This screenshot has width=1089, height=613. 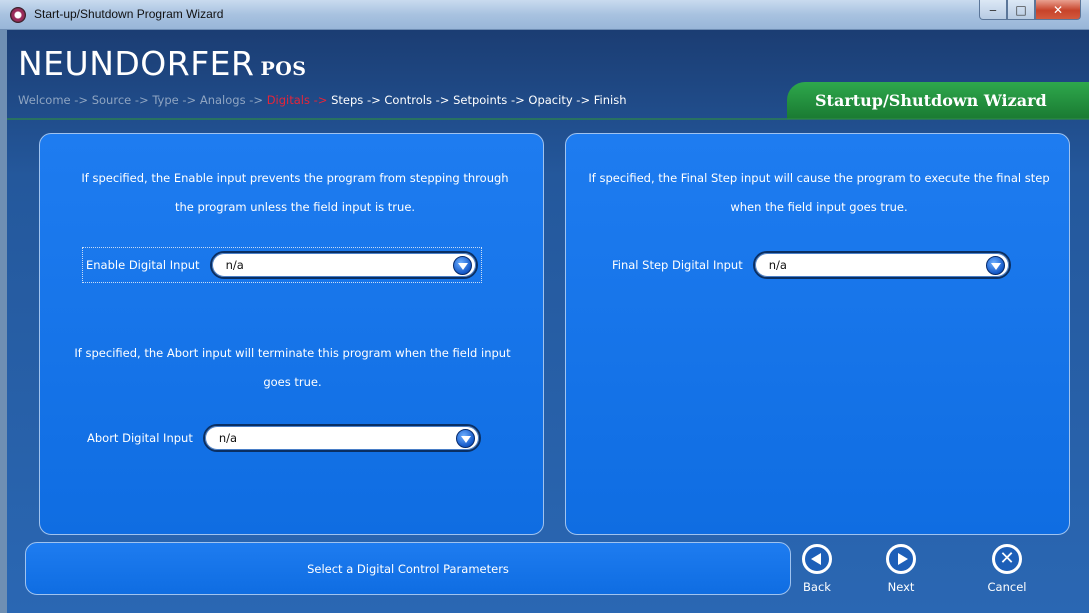 I want to click on abort-digital-input-select: n/a, so click(x=341, y=438).